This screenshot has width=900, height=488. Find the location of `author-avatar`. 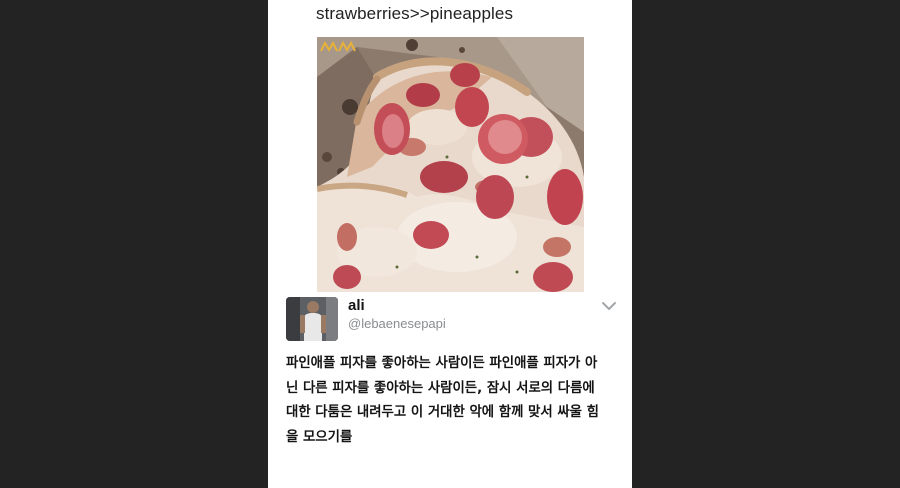

author-avatar is located at coordinates (312, 319).